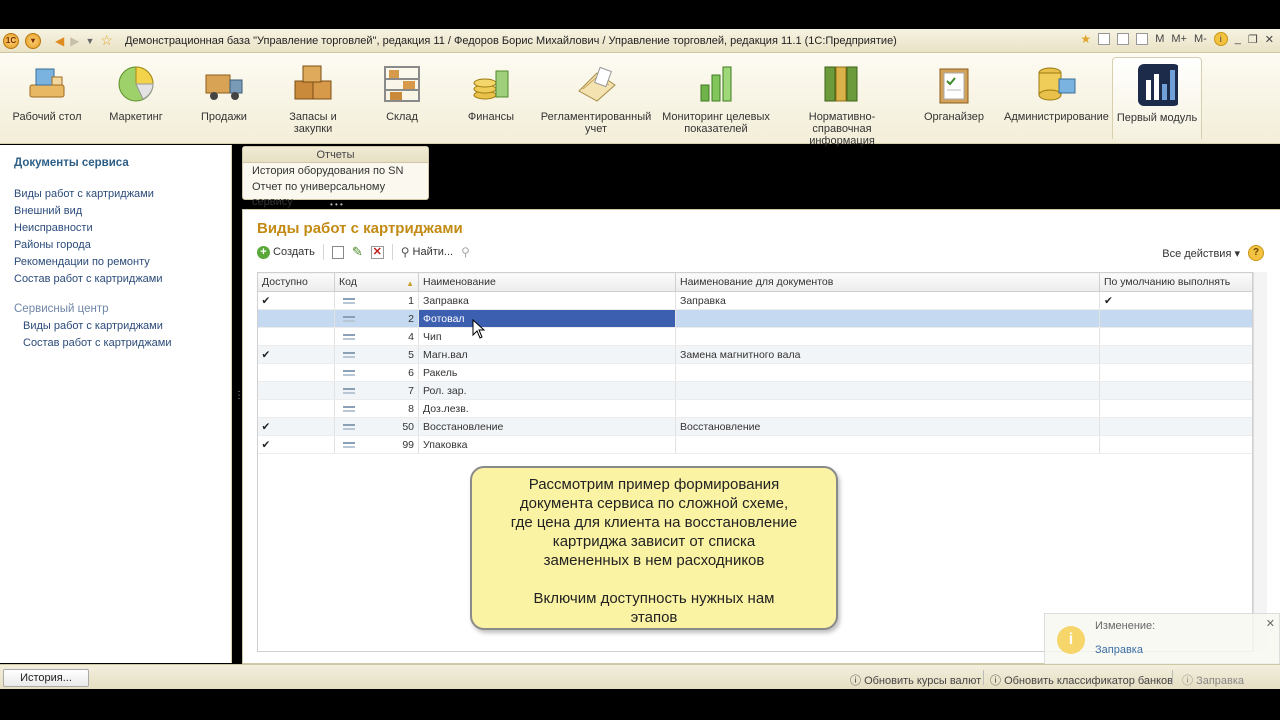  I want to click on nav-link-cartridge-composition: Состав работ с картриджами, so click(88, 279).